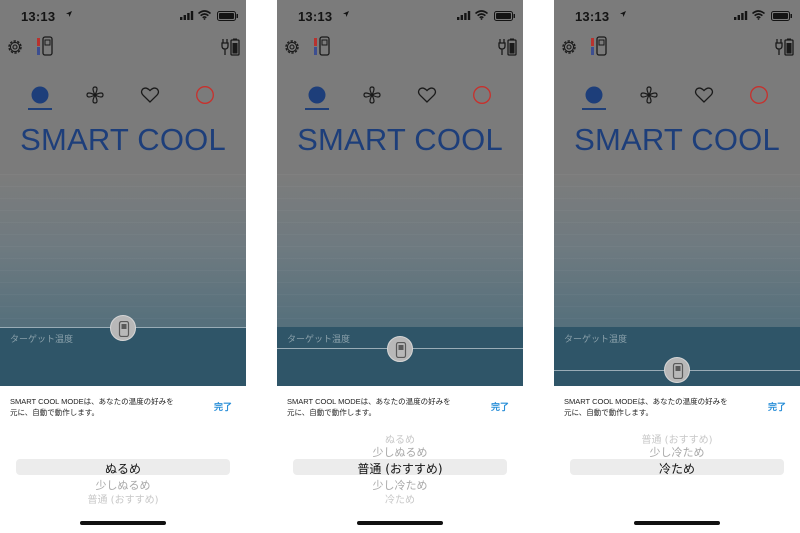  I want to click on preference-picker: 普通 (おすすめ) 少し冷ため 冷ため, so click(677, 469).